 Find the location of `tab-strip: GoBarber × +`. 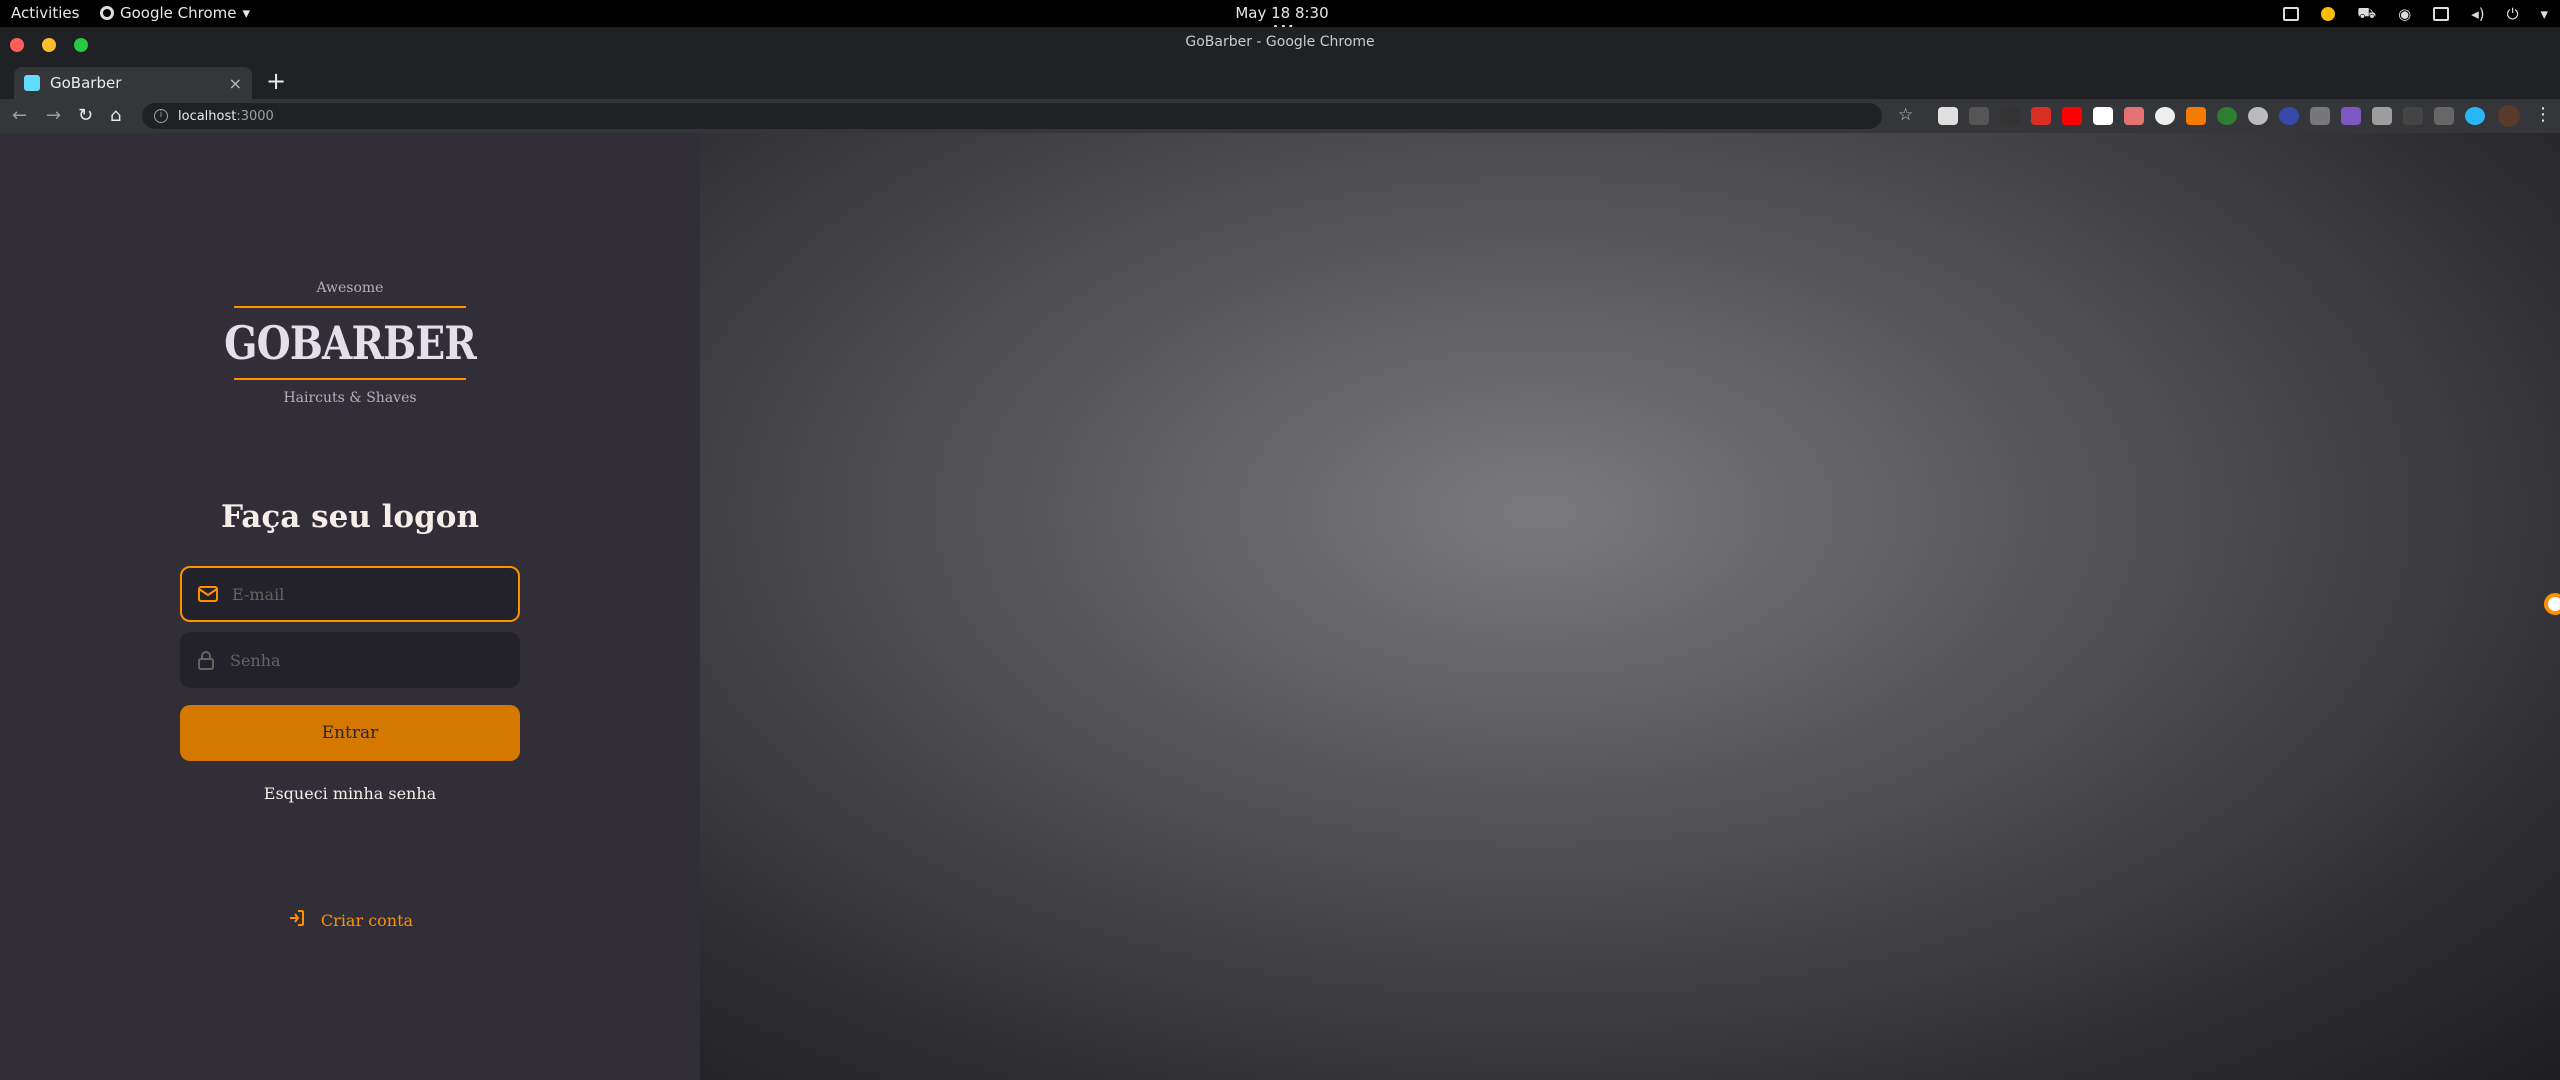

tab-strip: GoBarber × + is located at coordinates (1280, 81).